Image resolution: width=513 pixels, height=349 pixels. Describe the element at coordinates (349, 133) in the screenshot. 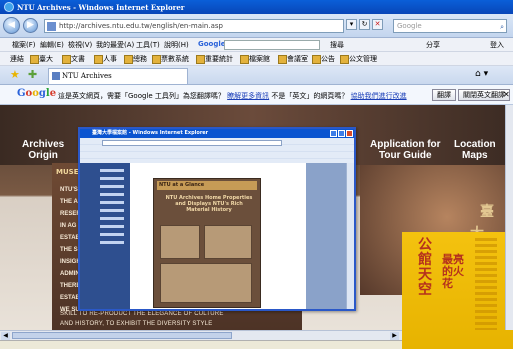

I see `close-icon` at that location.